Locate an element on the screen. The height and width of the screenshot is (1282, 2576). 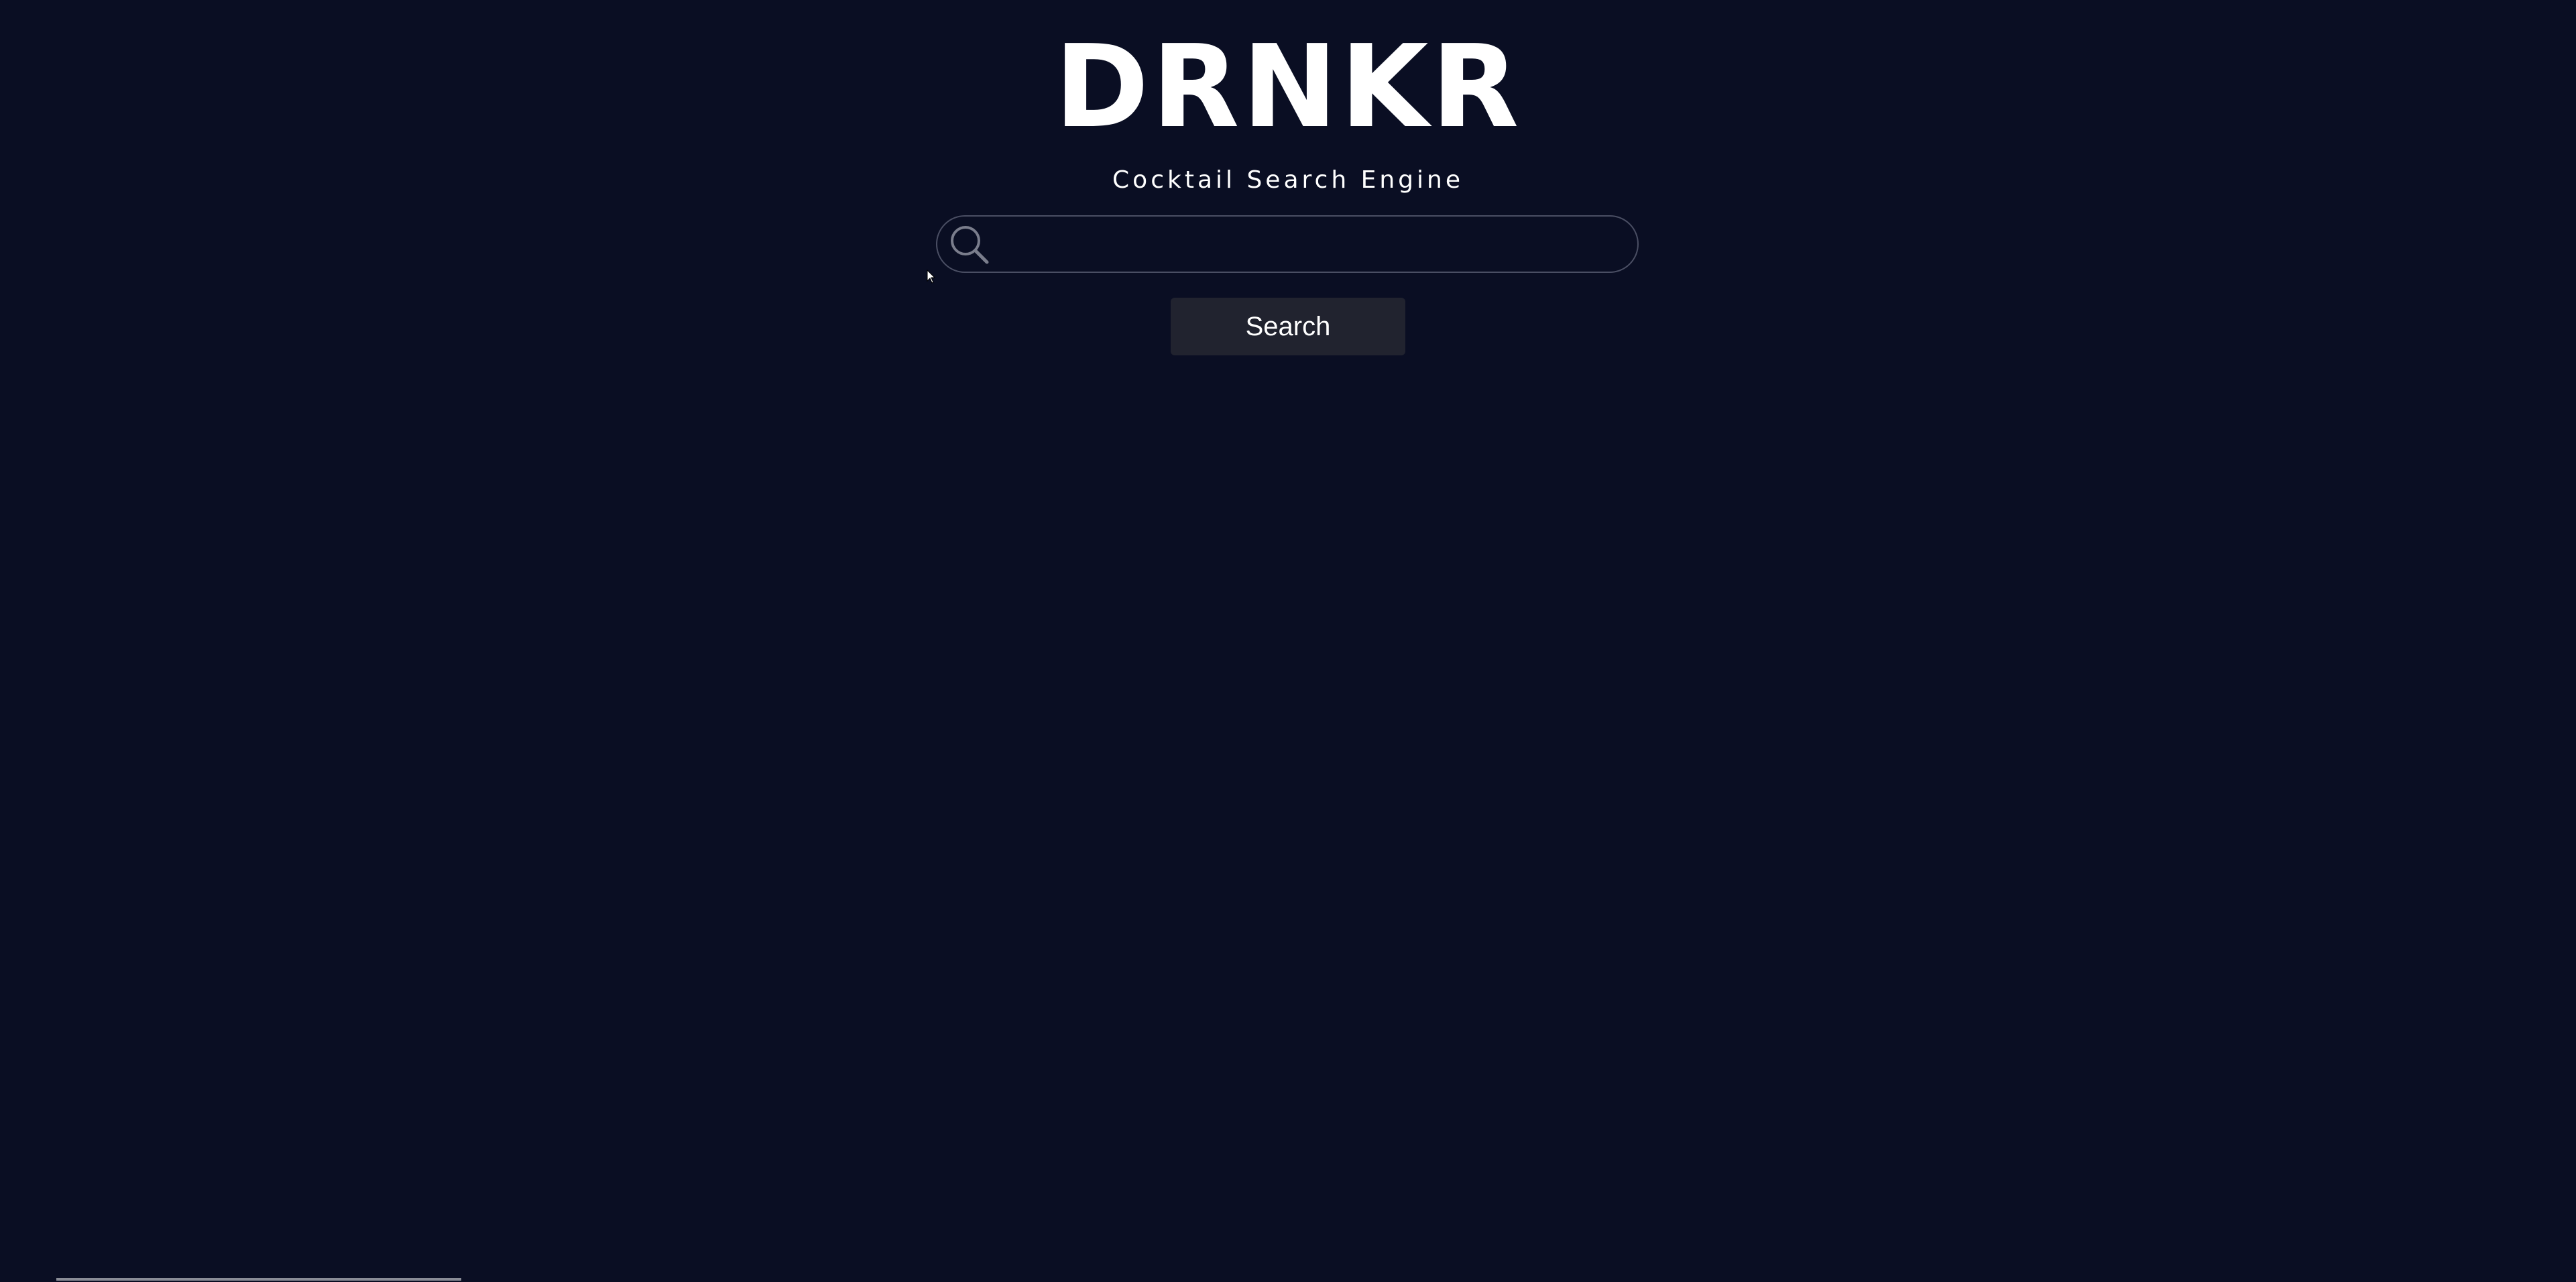
mouse-cursor-icon is located at coordinates (931, 276).